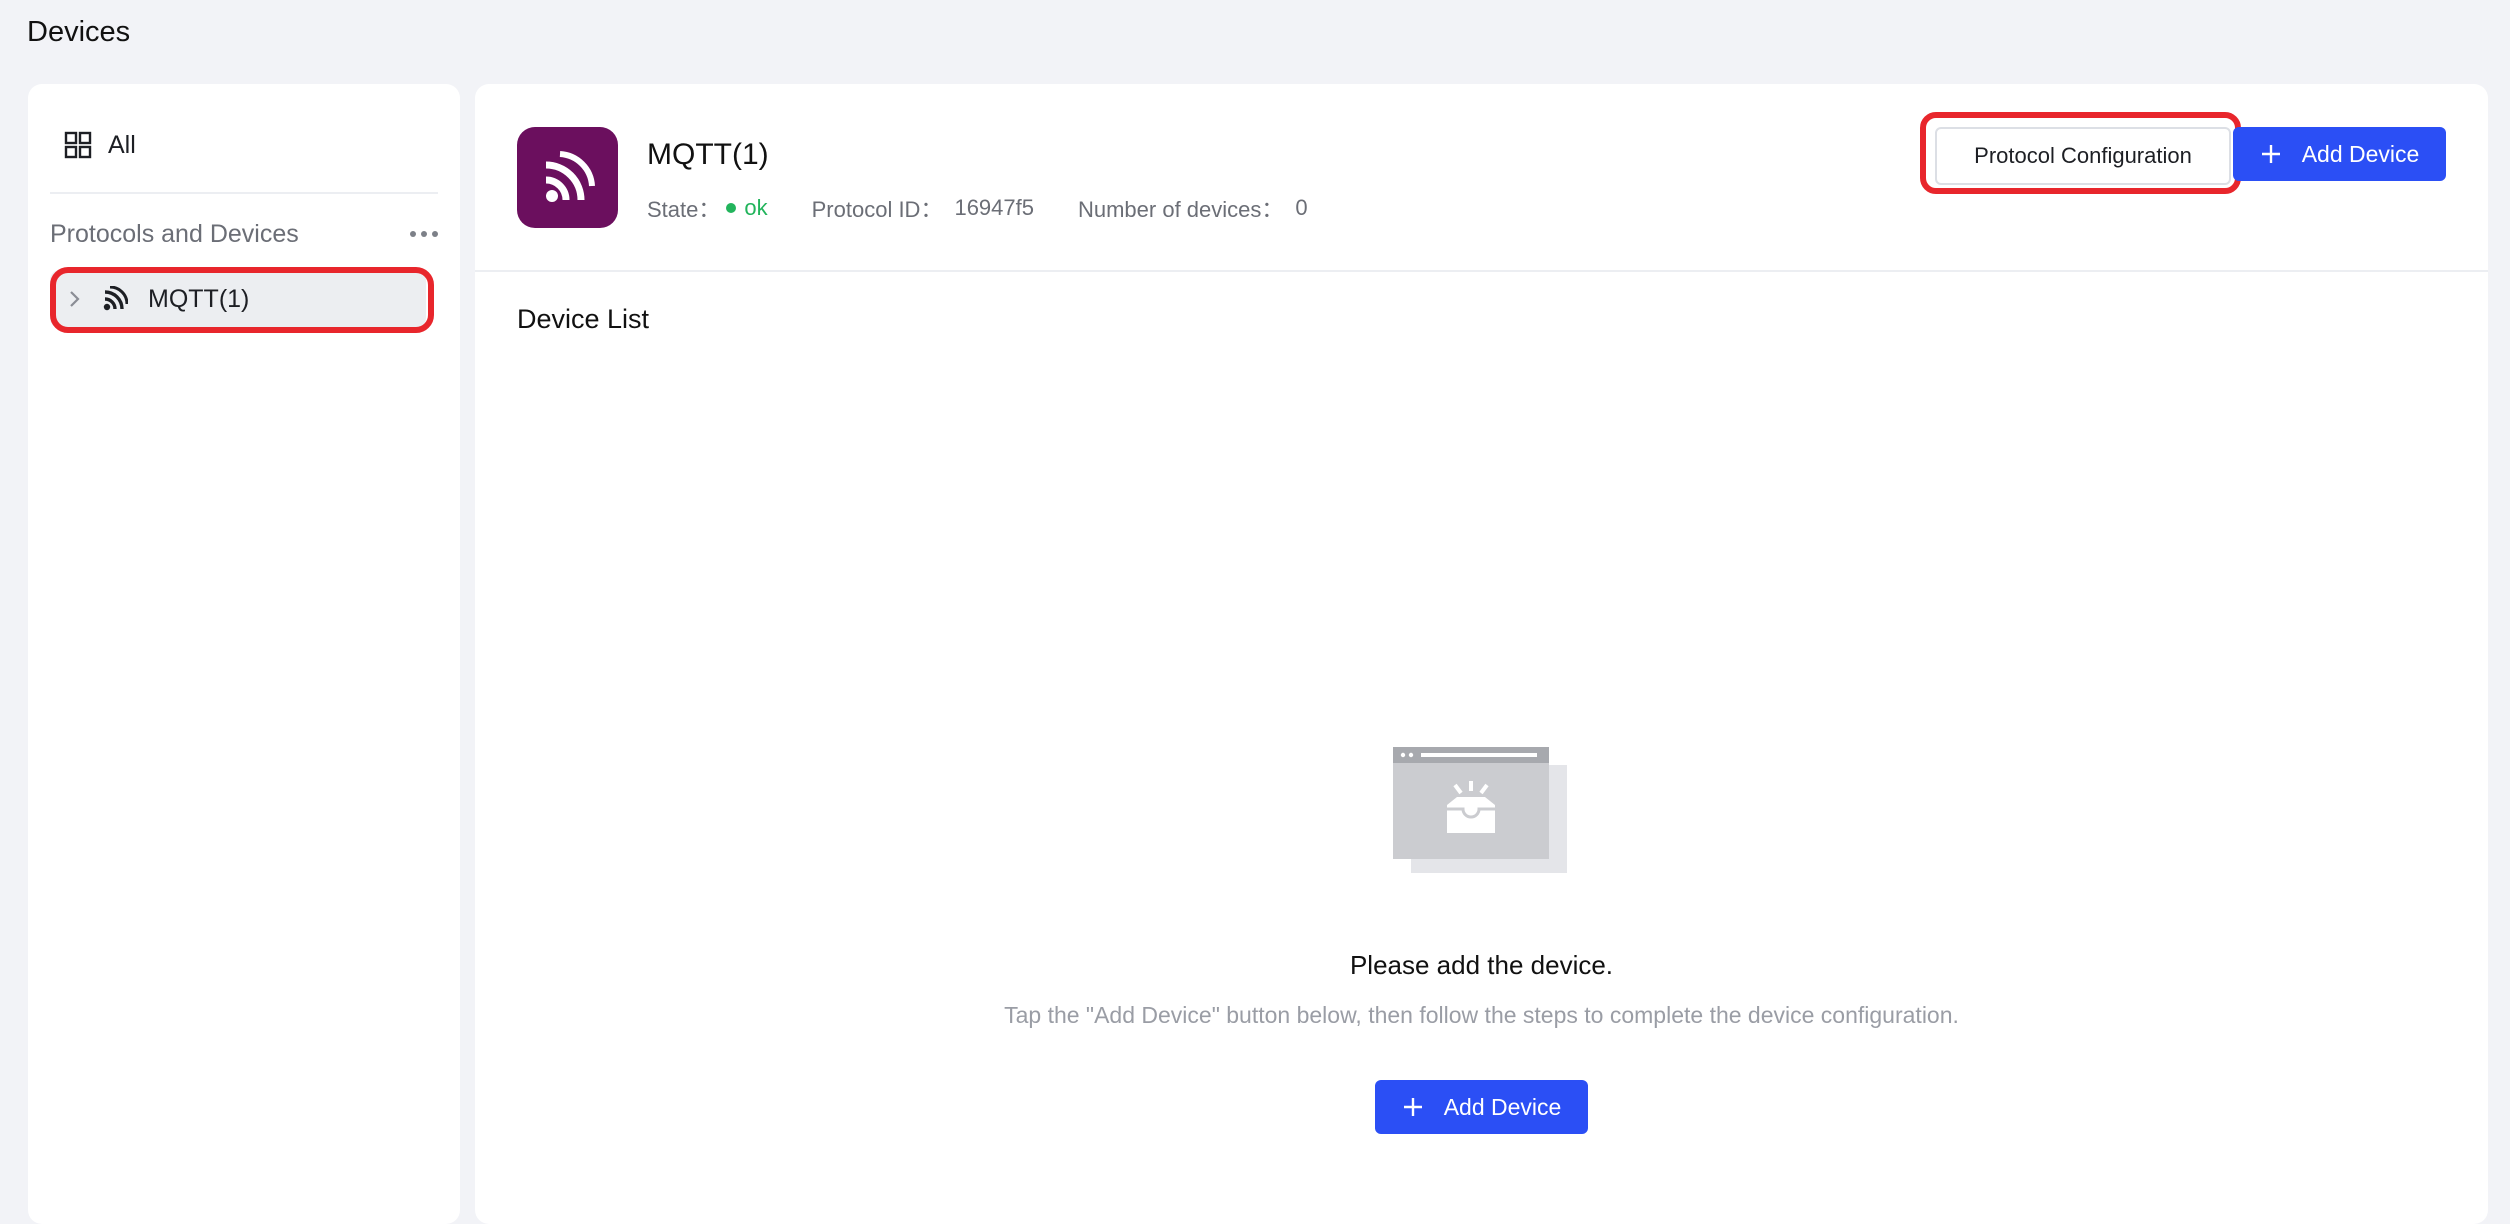 This screenshot has width=2510, height=1224. What do you see at coordinates (877, 209) in the screenshot?
I see `protocol-id-label: Protocol ID：` at bounding box center [877, 209].